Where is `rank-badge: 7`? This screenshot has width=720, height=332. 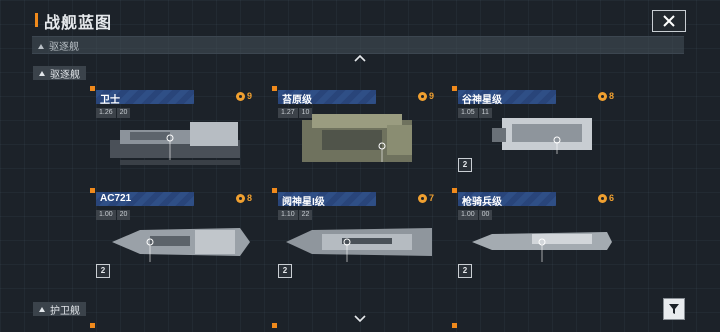 rank-badge: 7 is located at coordinates (425, 198).